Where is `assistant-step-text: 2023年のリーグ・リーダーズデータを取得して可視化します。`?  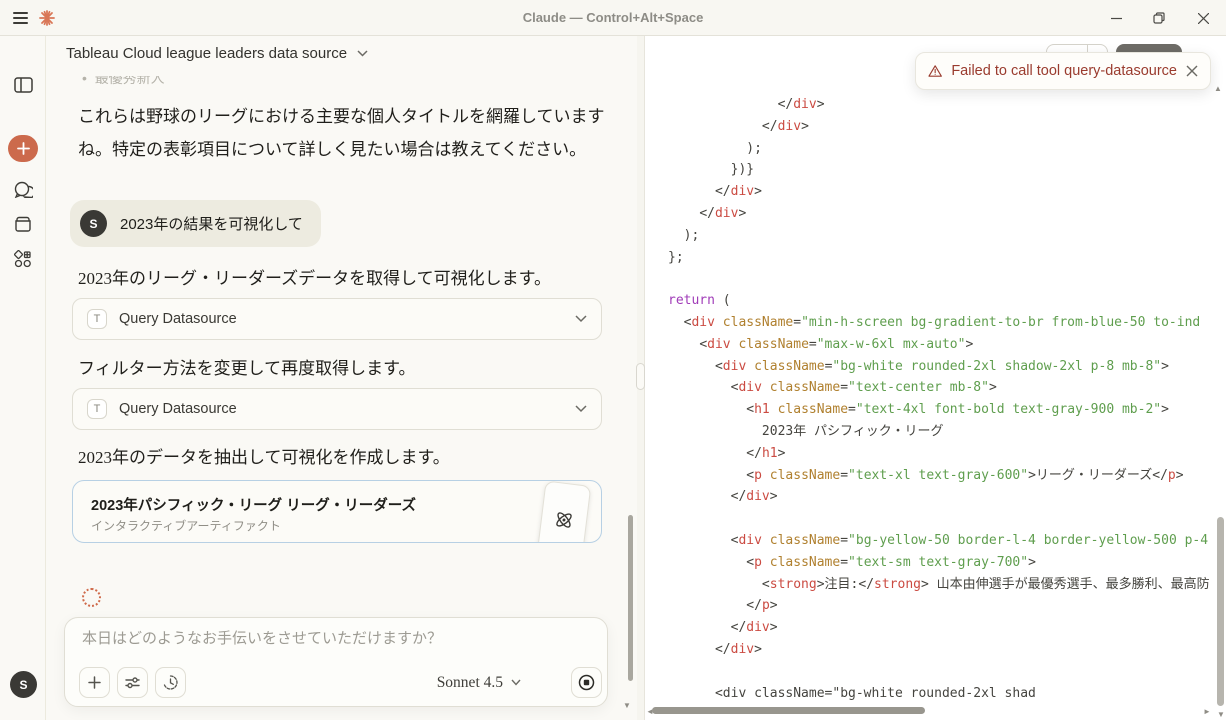
assistant-step-text: 2023年のリーグ・リーダーズデータを取得して可視化します。 is located at coordinates (314, 278).